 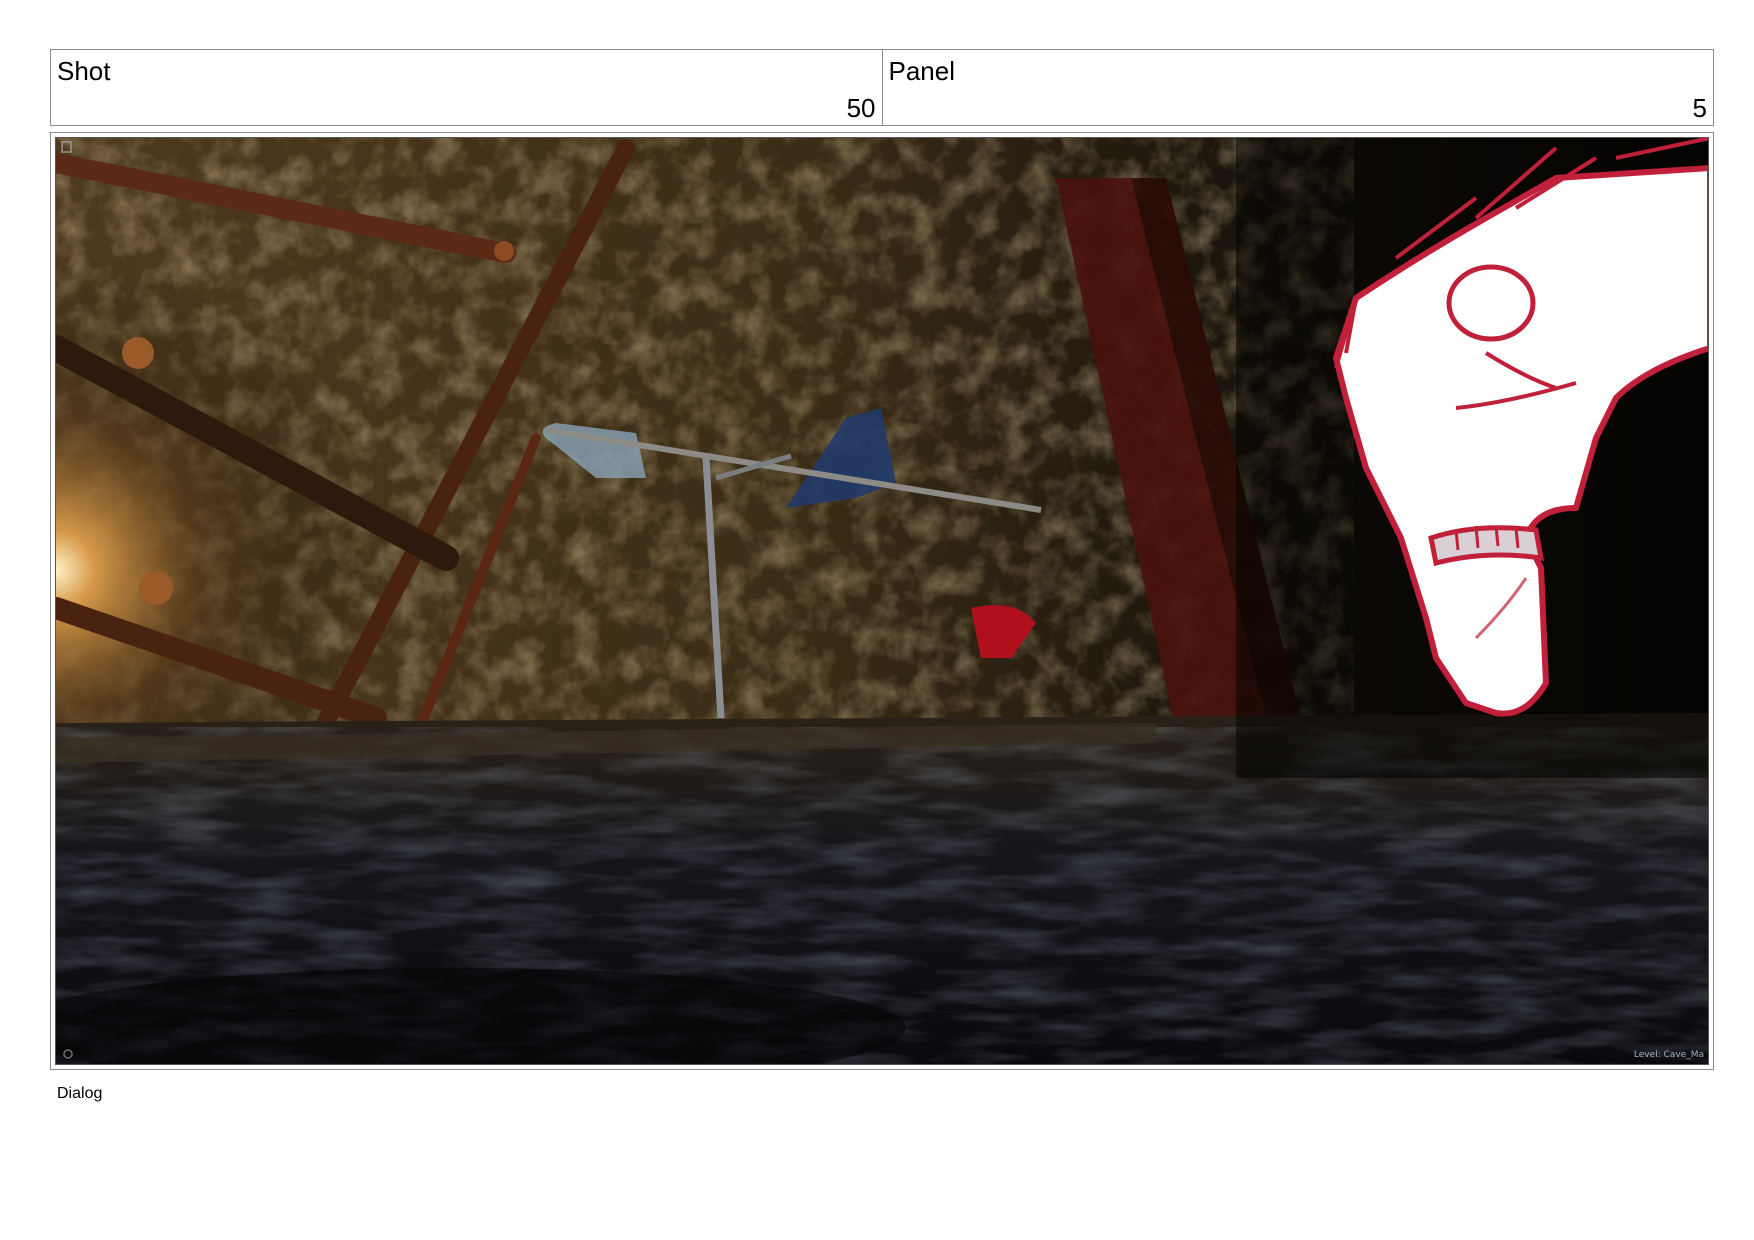 What do you see at coordinates (1668, 1055) in the screenshot?
I see `viewport-level-label: Level: Cave_Ma` at bounding box center [1668, 1055].